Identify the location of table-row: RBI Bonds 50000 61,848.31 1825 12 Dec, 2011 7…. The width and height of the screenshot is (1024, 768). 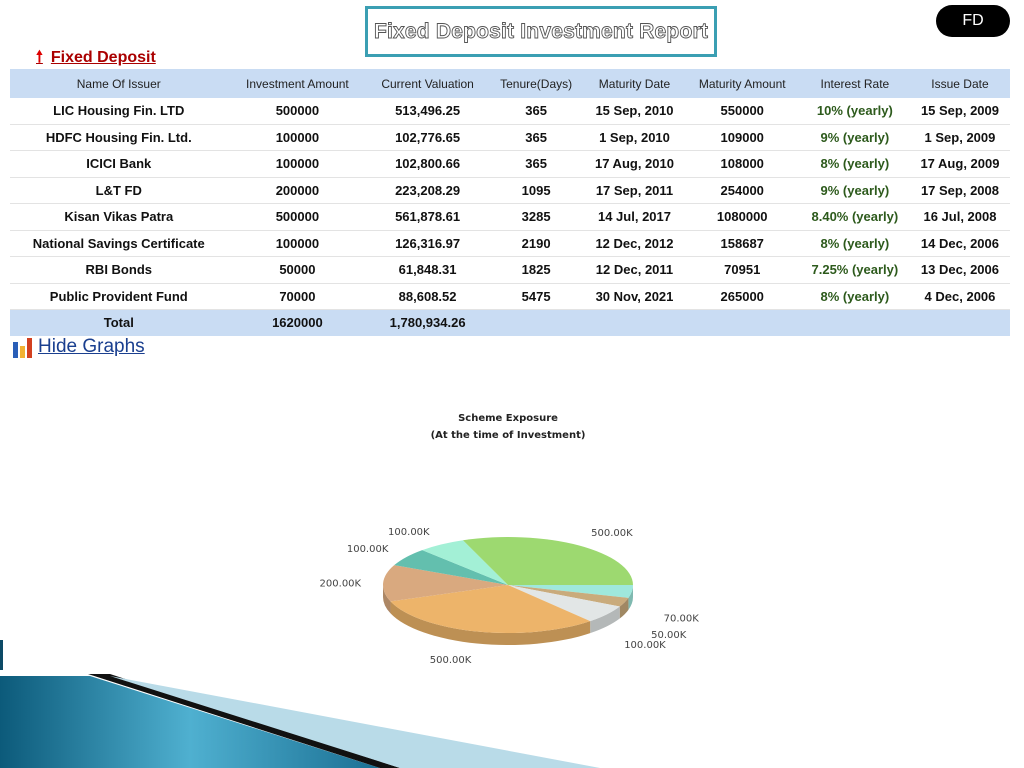
(510, 270).